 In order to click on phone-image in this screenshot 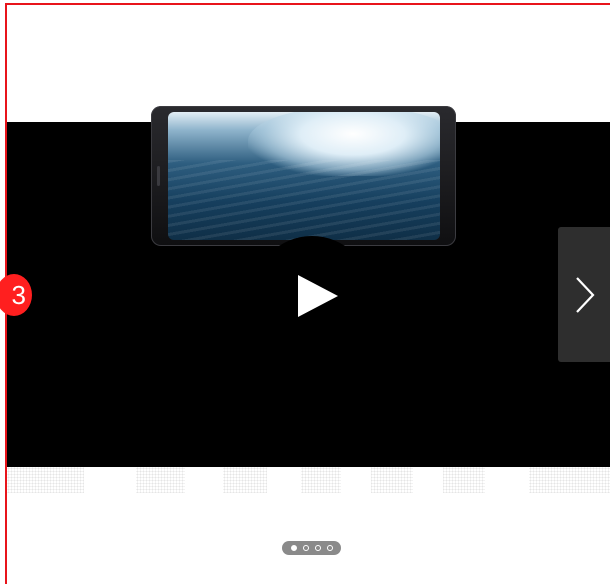, I will do `click(303, 176)`.